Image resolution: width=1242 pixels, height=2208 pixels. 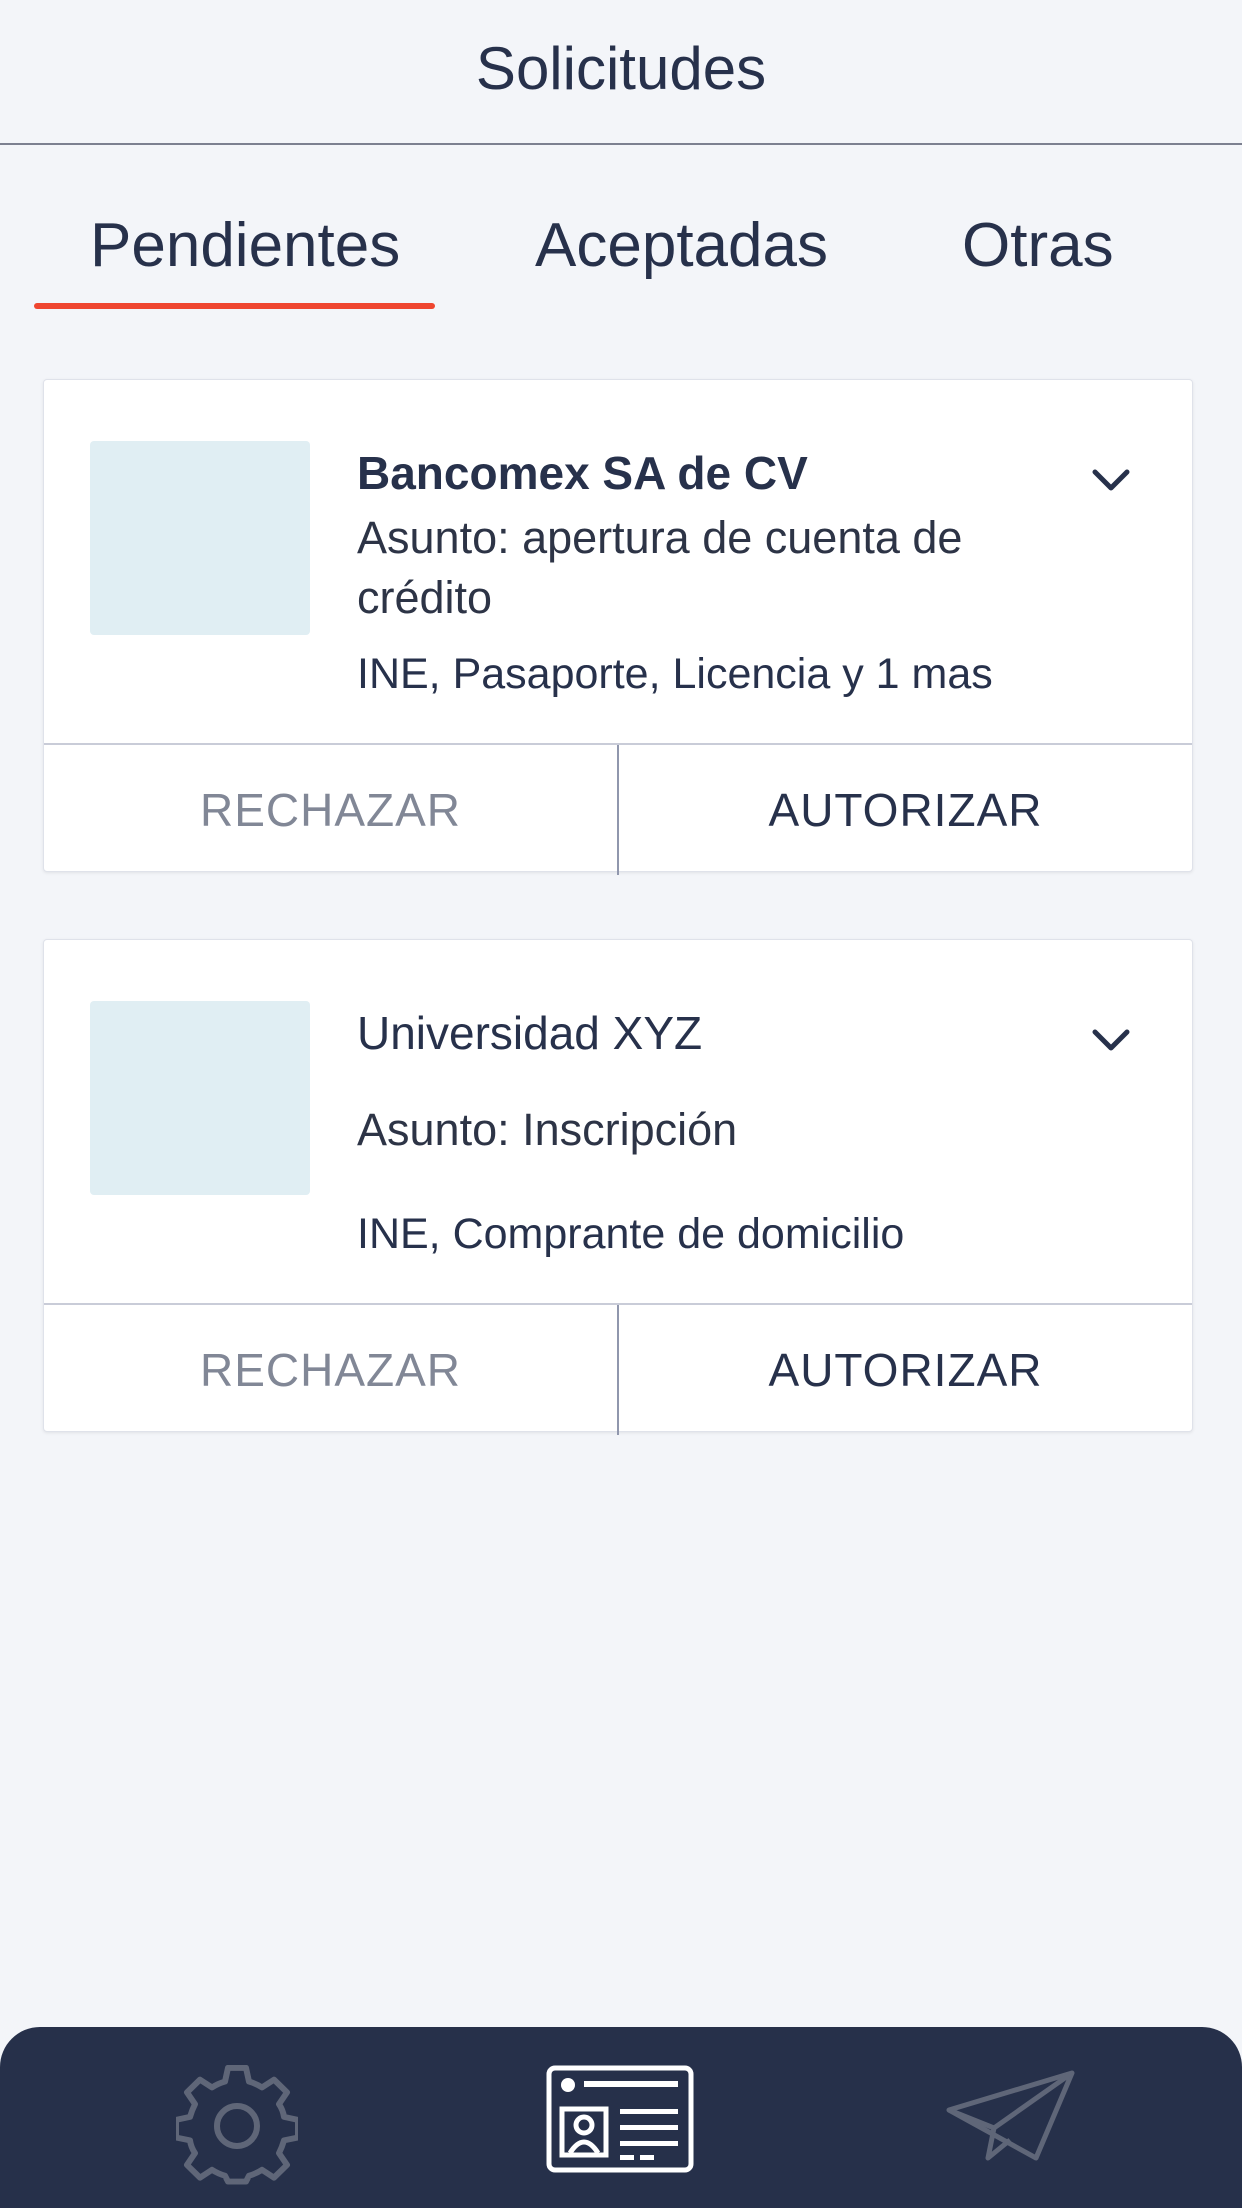 What do you see at coordinates (660, 567) in the screenshot?
I see `request-subject: Asunto: apertura de cuenta de crédito` at bounding box center [660, 567].